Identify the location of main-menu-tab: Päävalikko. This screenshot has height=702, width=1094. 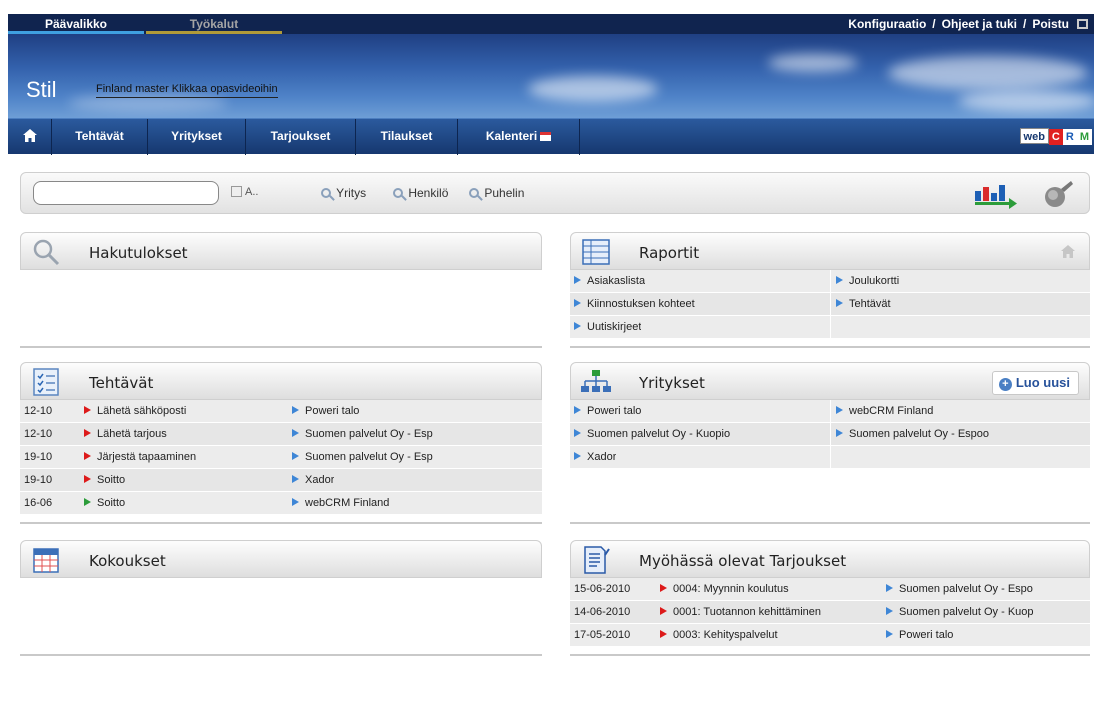
(76, 24).